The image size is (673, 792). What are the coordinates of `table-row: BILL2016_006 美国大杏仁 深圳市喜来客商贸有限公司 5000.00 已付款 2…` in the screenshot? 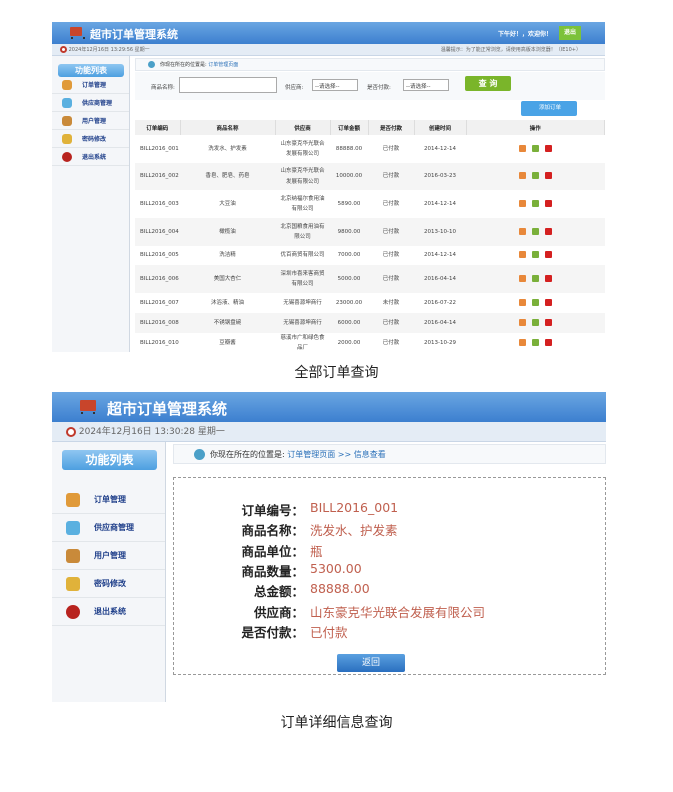 It's located at (370, 279).